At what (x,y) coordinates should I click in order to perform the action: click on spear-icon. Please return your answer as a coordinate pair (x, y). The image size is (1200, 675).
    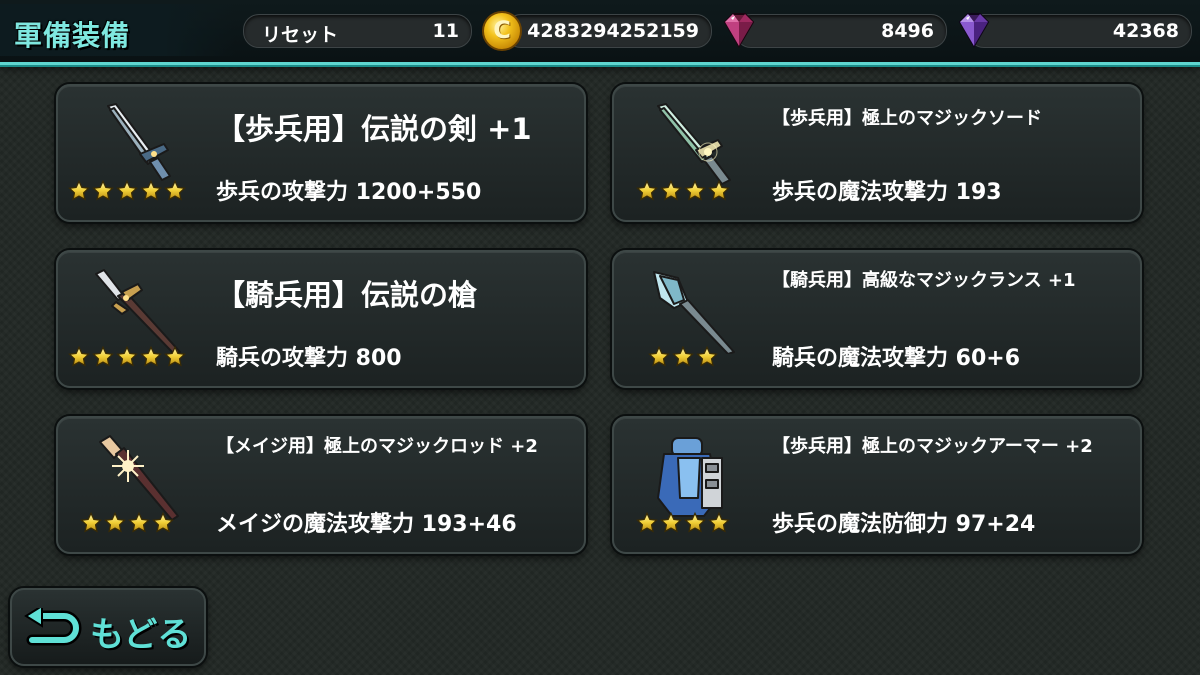
    Looking at the image, I should click on (138, 311).